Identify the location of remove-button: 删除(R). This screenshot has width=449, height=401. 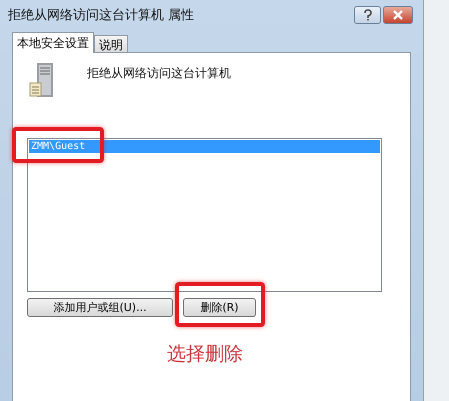
(219, 307).